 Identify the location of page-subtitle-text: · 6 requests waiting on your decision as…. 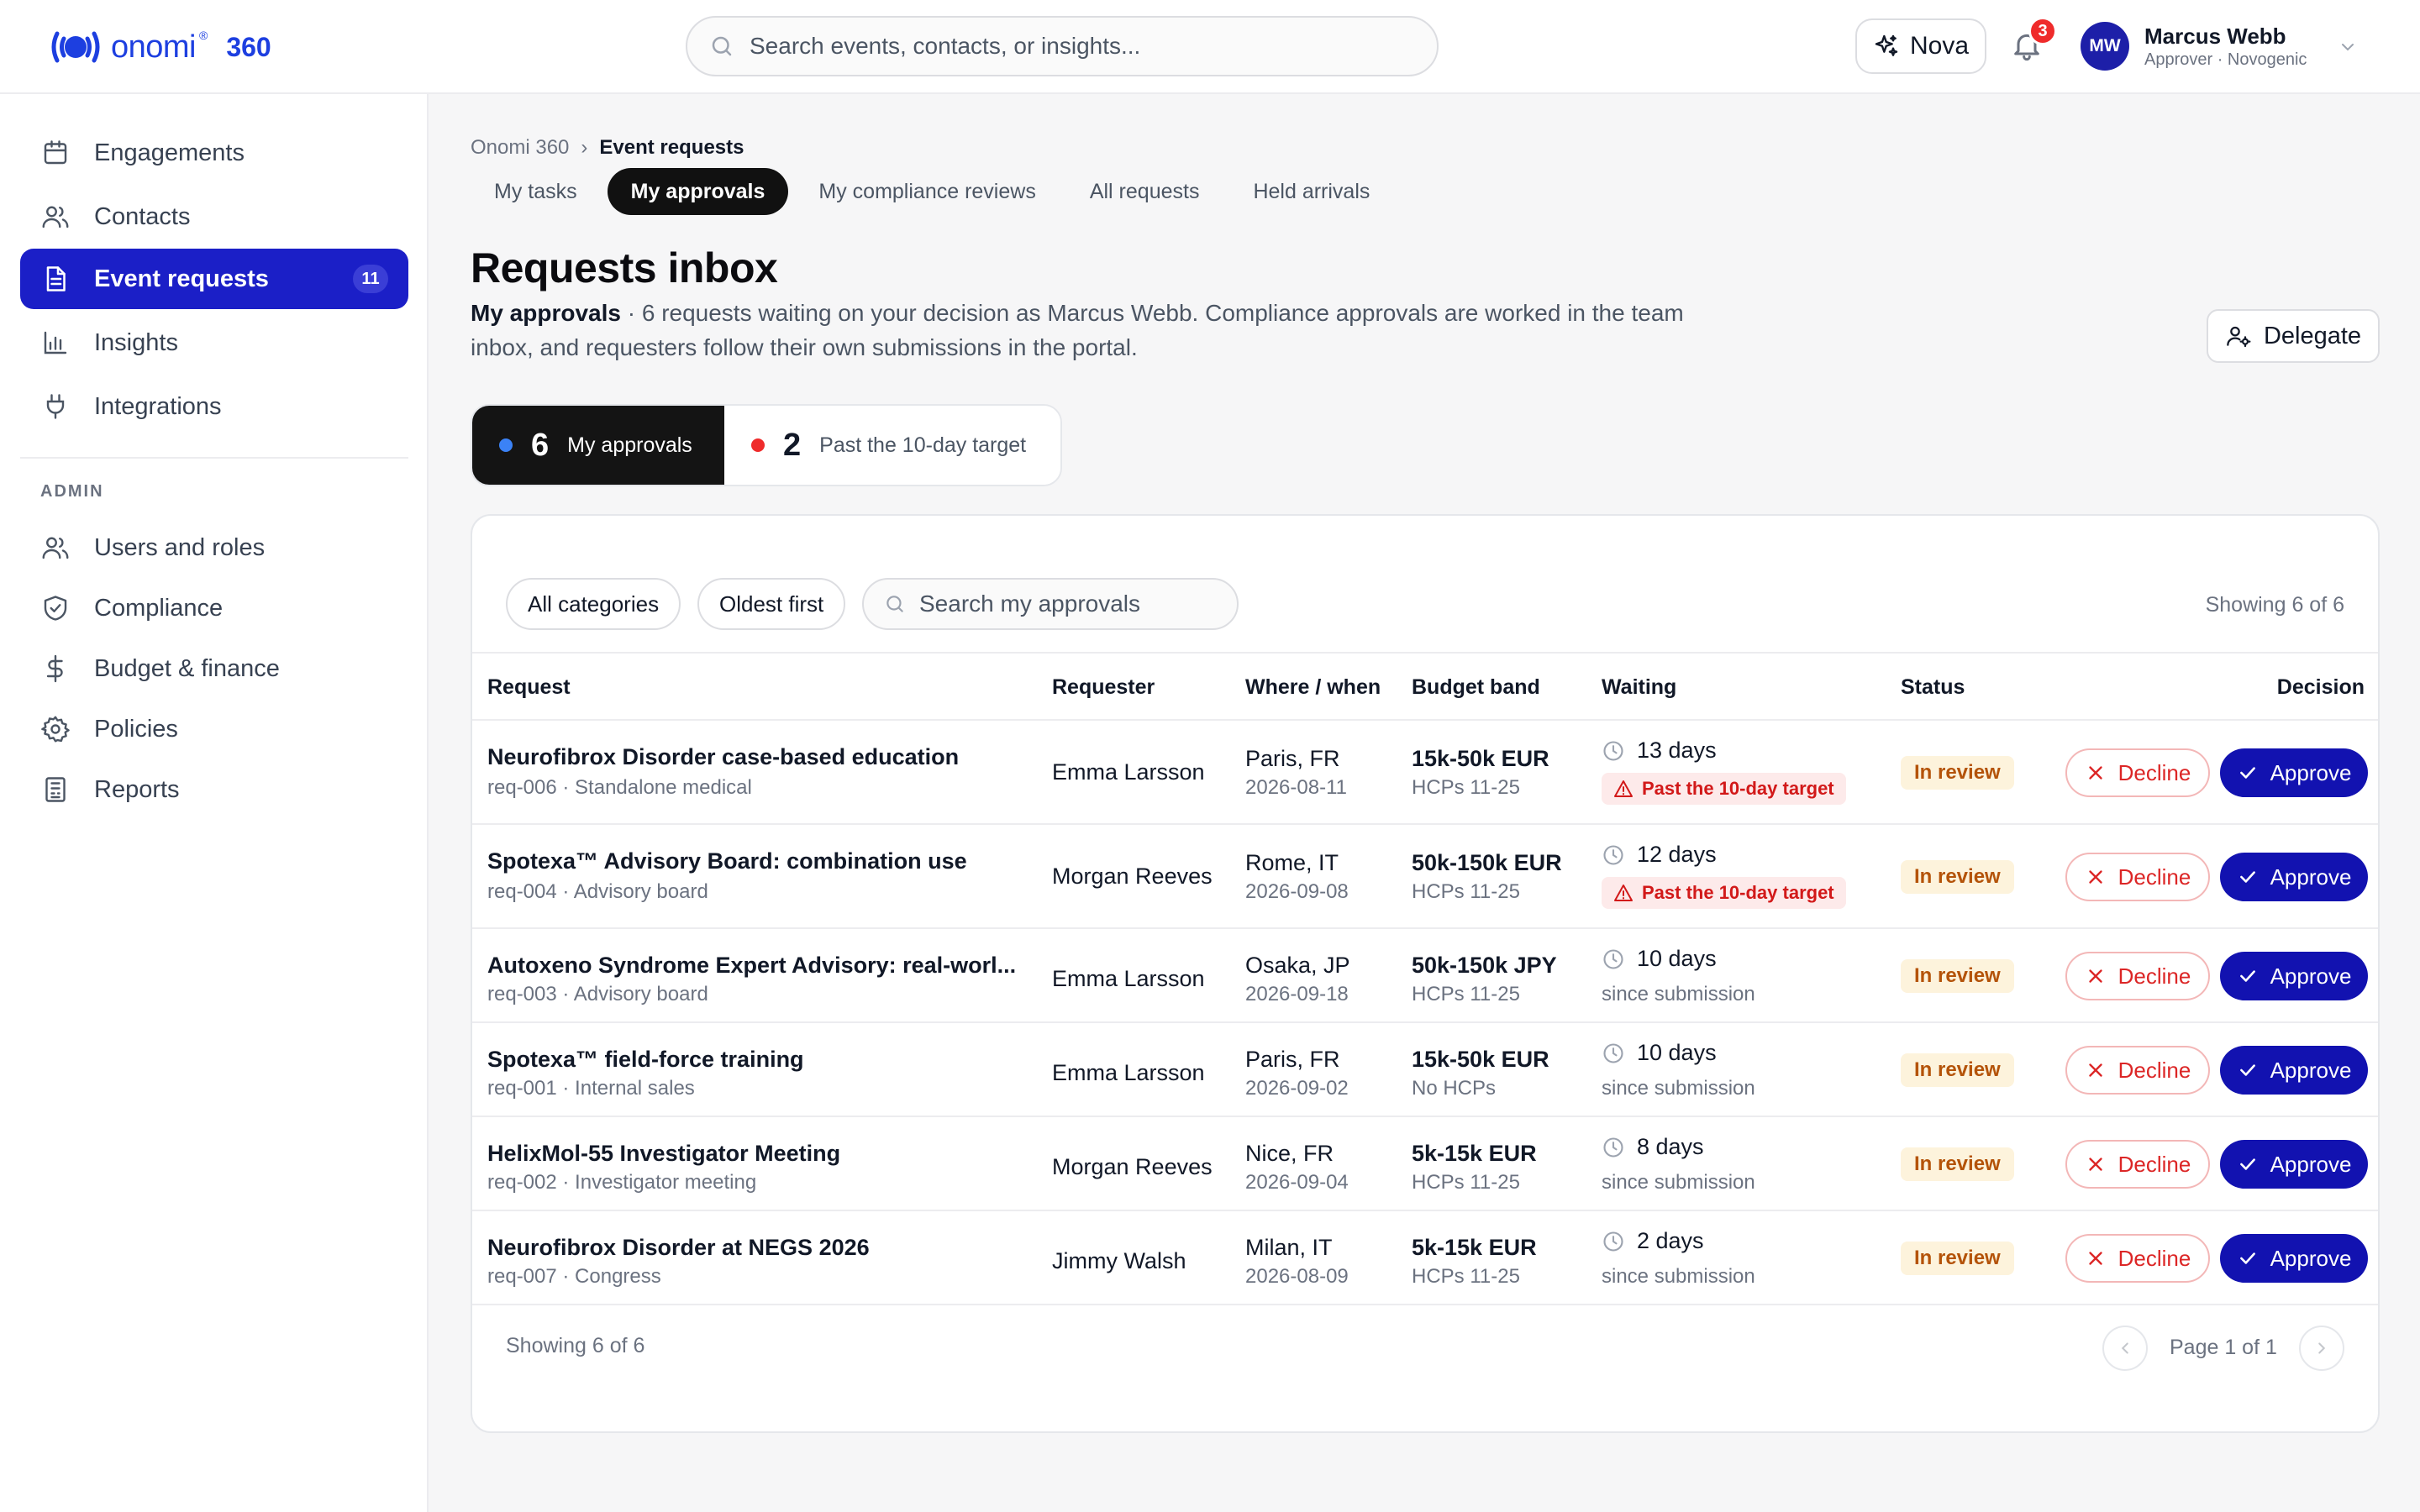
(1077, 330).